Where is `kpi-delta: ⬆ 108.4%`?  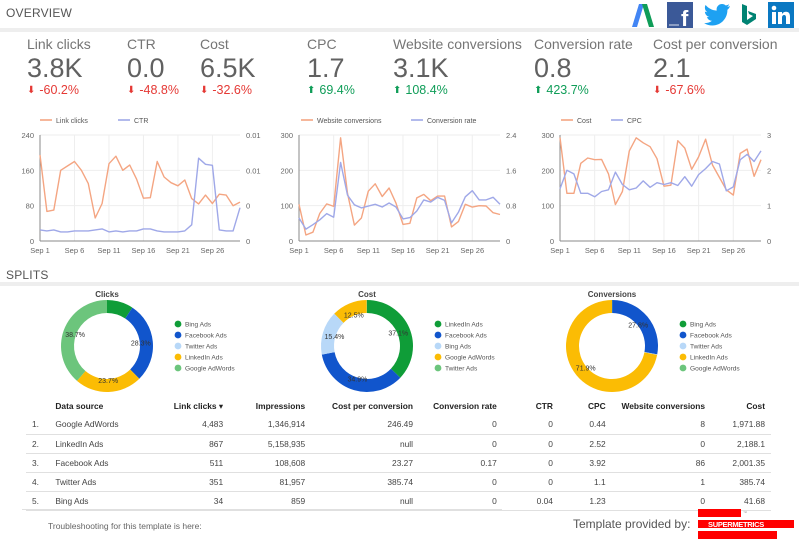 kpi-delta: ⬆ 108.4% is located at coordinates (457, 90).